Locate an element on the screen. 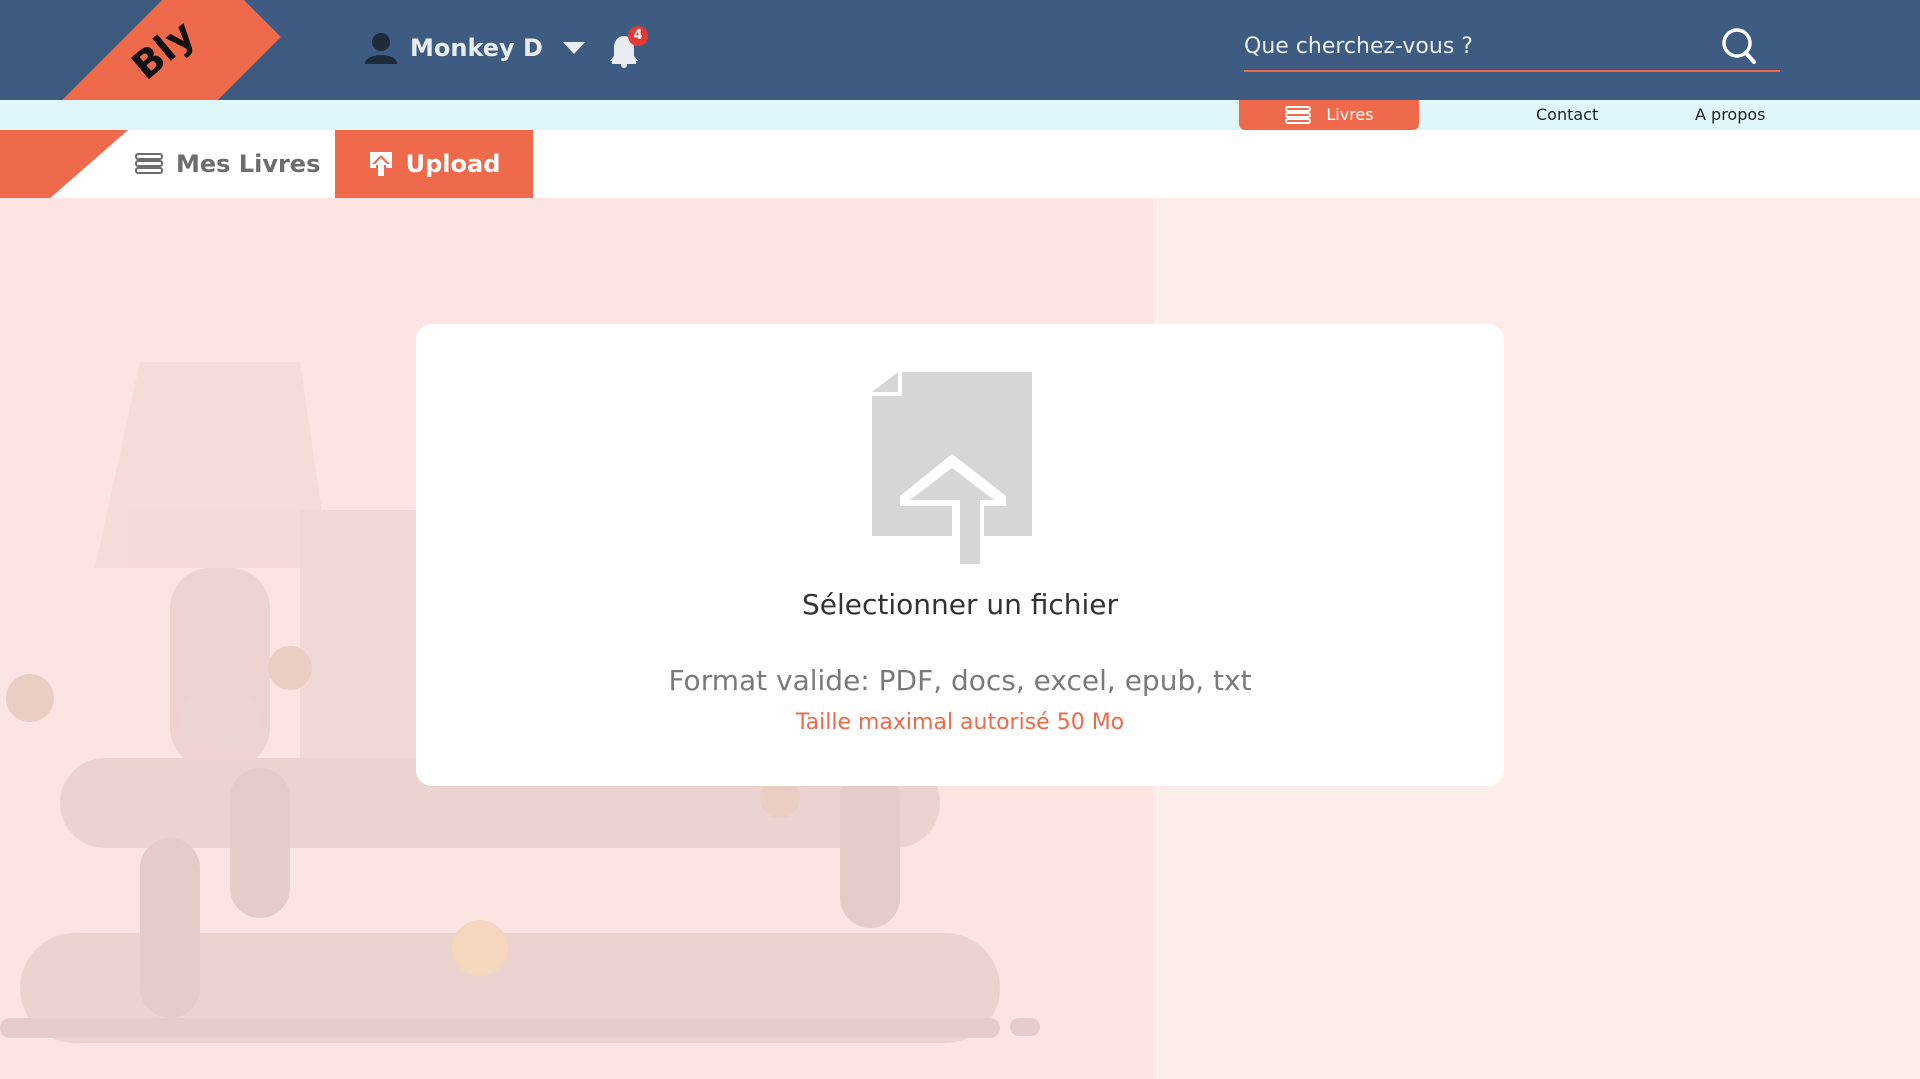  nav-item-a-propos: A propos is located at coordinates (1730, 115).